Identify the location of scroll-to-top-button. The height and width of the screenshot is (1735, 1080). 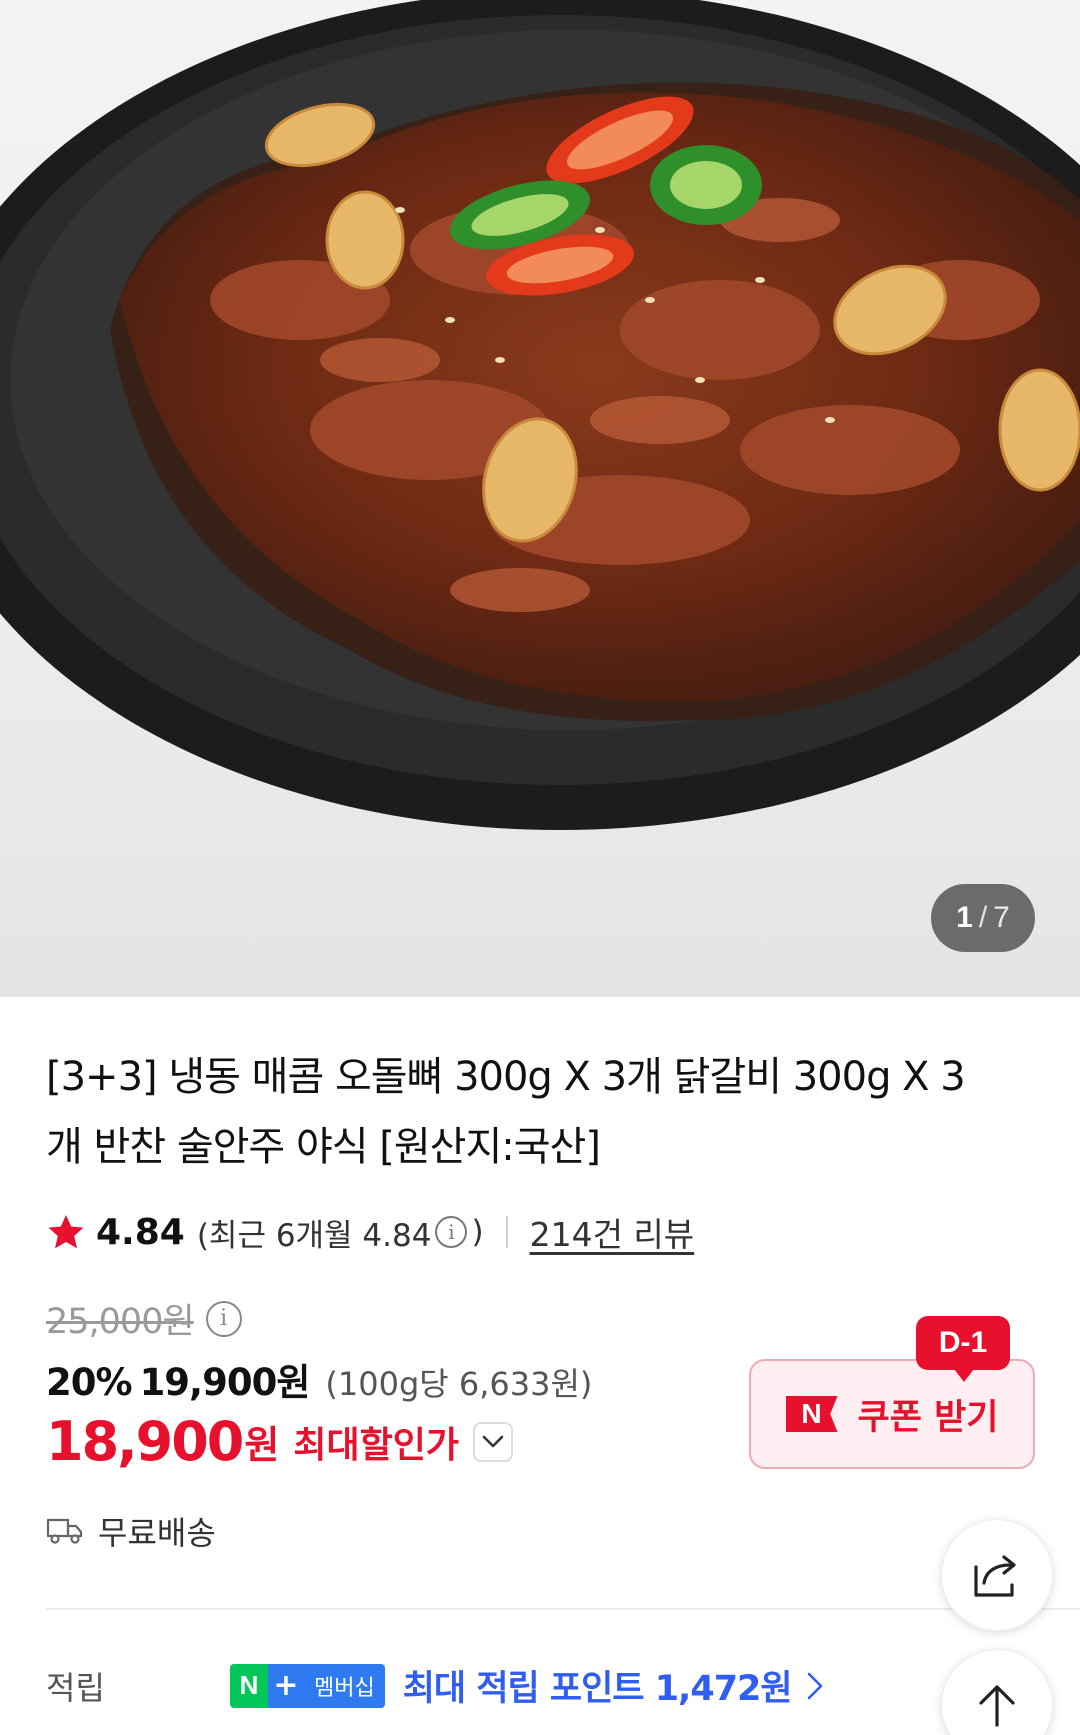
(997, 1692).